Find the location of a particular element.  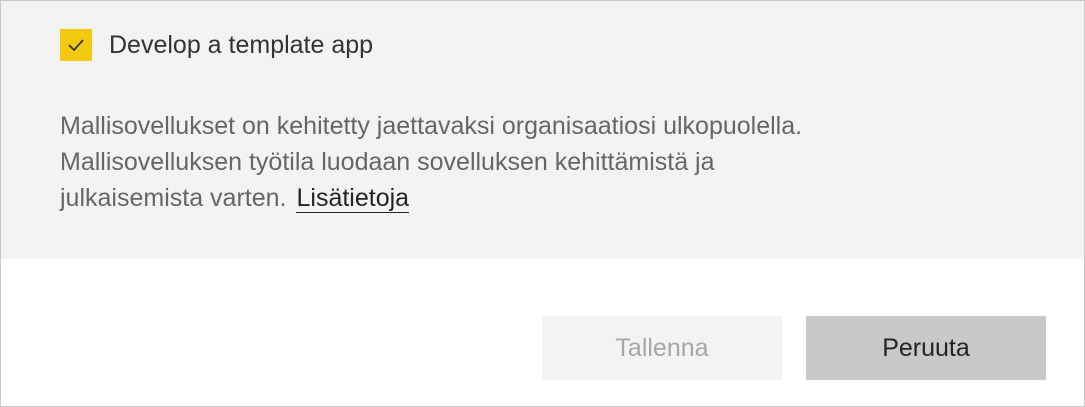

learn-more-link: Lisätietoja is located at coordinates (353, 198).